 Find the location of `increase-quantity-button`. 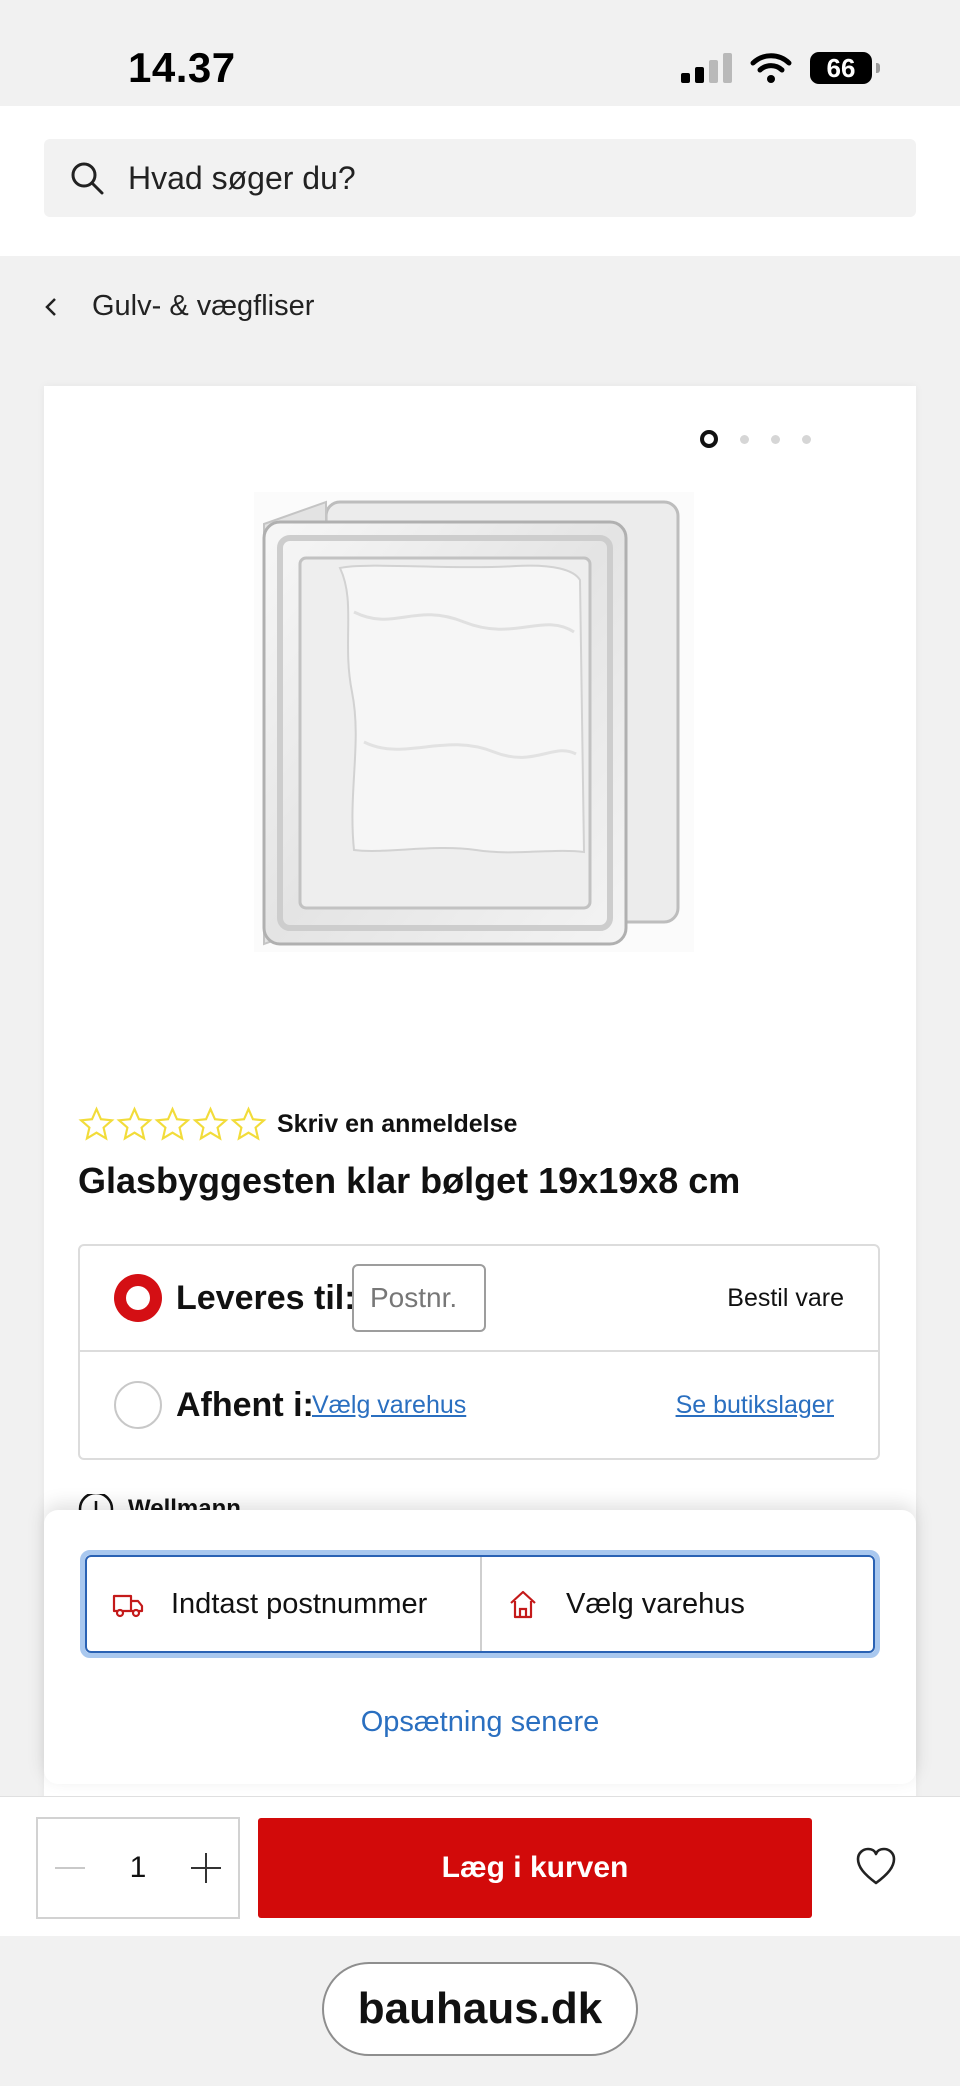

increase-quantity-button is located at coordinates (206, 1868).